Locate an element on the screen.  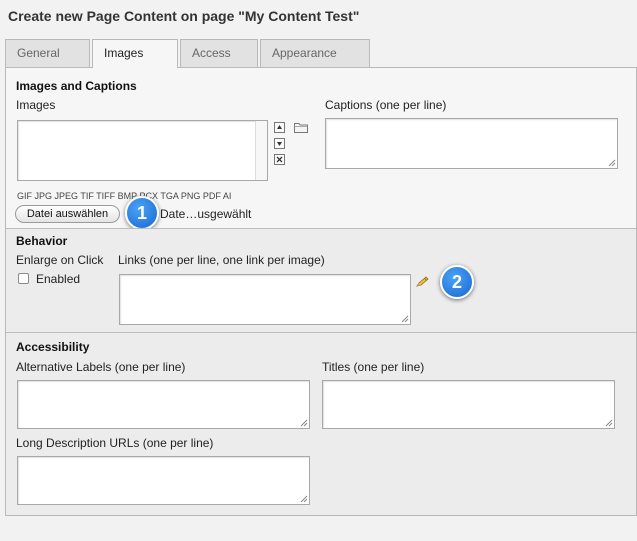
section-heading-images: Images and Captions is located at coordinates (76, 86).